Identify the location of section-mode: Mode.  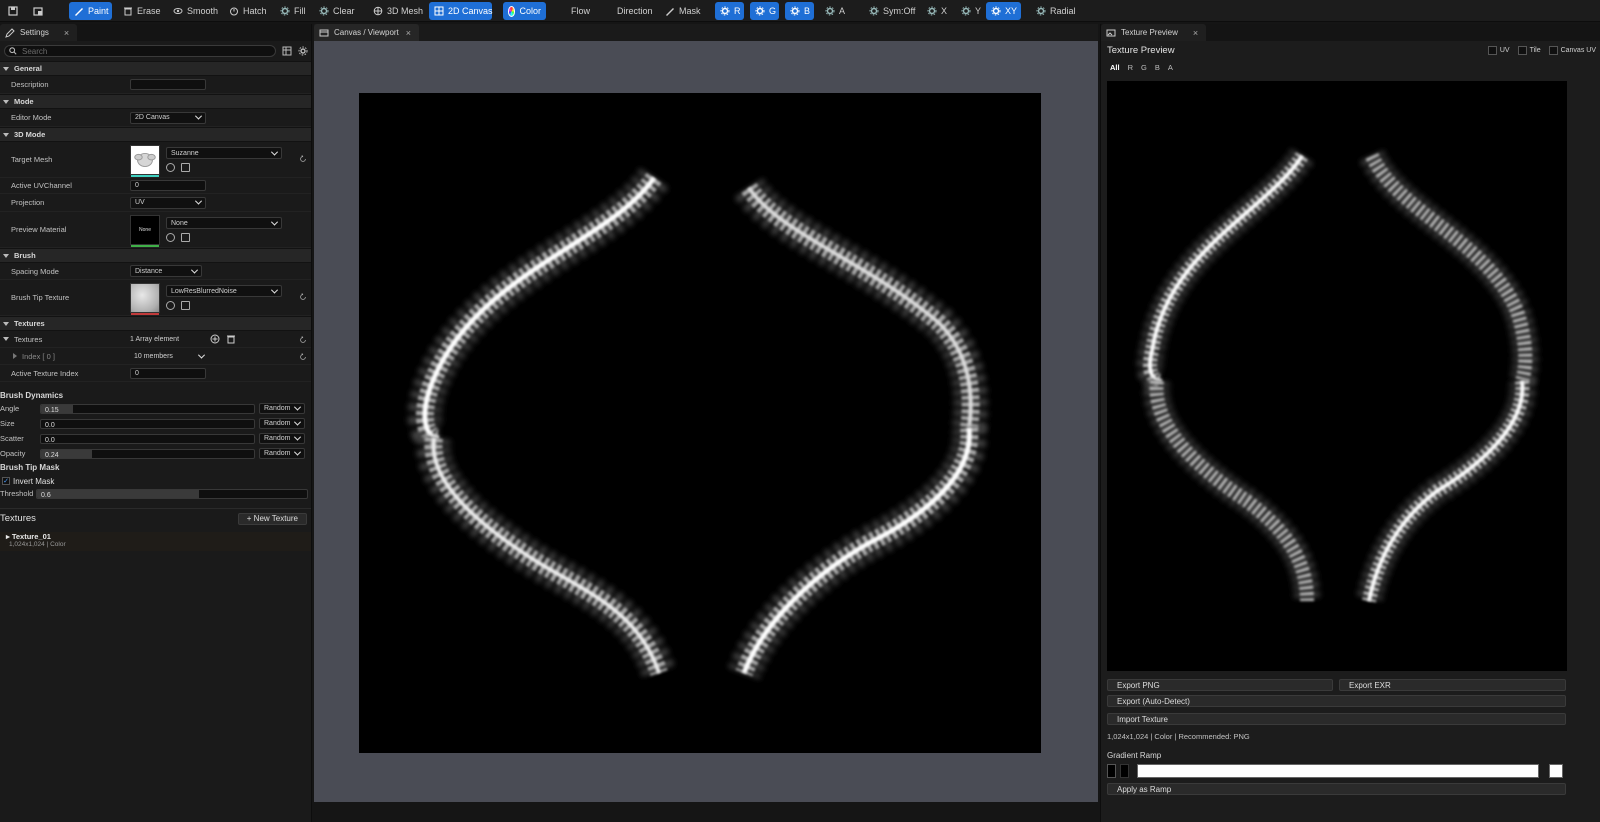
(155, 101).